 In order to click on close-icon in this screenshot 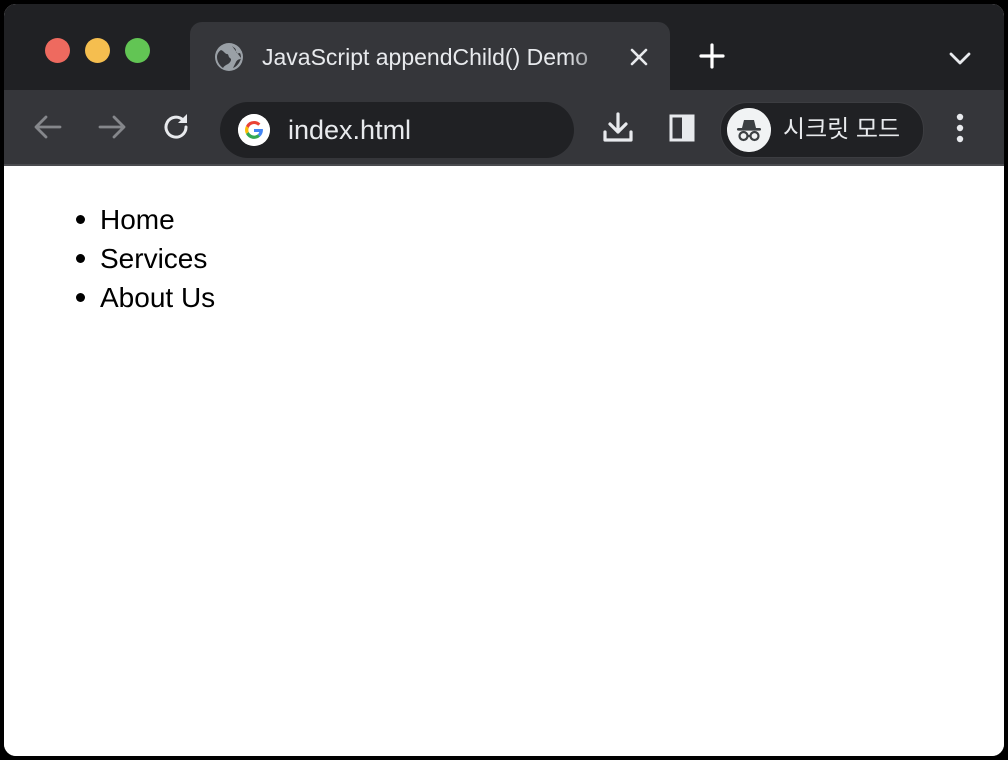, I will do `click(639, 57)`.